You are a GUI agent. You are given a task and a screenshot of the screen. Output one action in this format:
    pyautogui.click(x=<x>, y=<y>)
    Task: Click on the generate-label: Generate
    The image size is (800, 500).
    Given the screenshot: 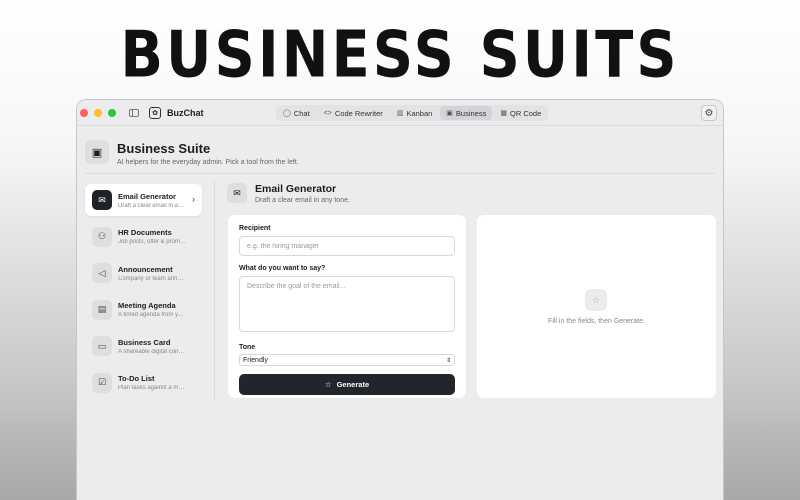 What is the action you would take?
    pyautogui.click(x=353, y=384)
    